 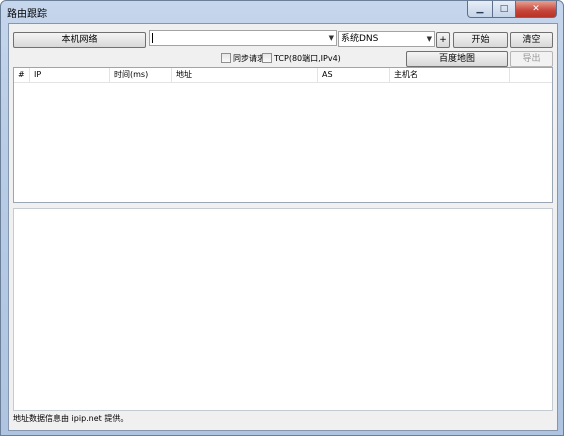 What do you see at coordinates (141, 75) in the screenshot?
I see `column-header-time: 时间(ms)` at bounding box center [141, 75].